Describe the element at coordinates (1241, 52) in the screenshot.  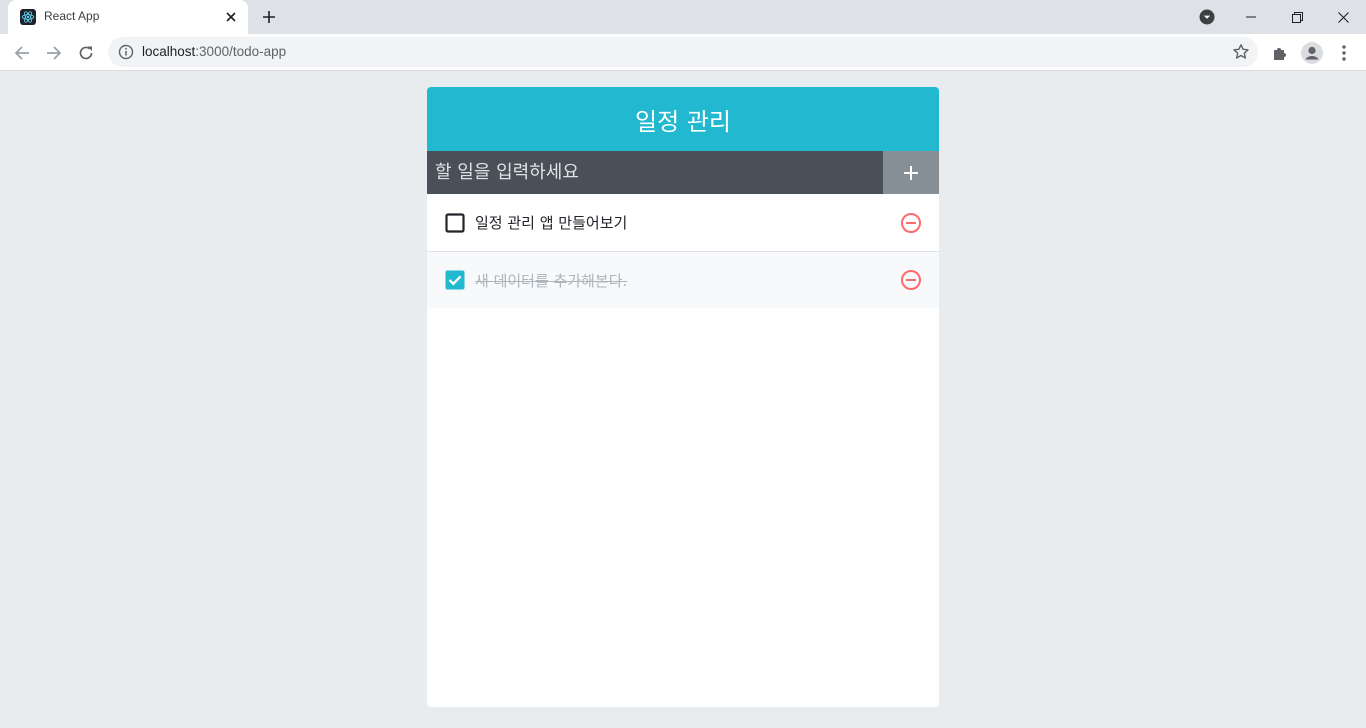
I see `star-icon` at that location.